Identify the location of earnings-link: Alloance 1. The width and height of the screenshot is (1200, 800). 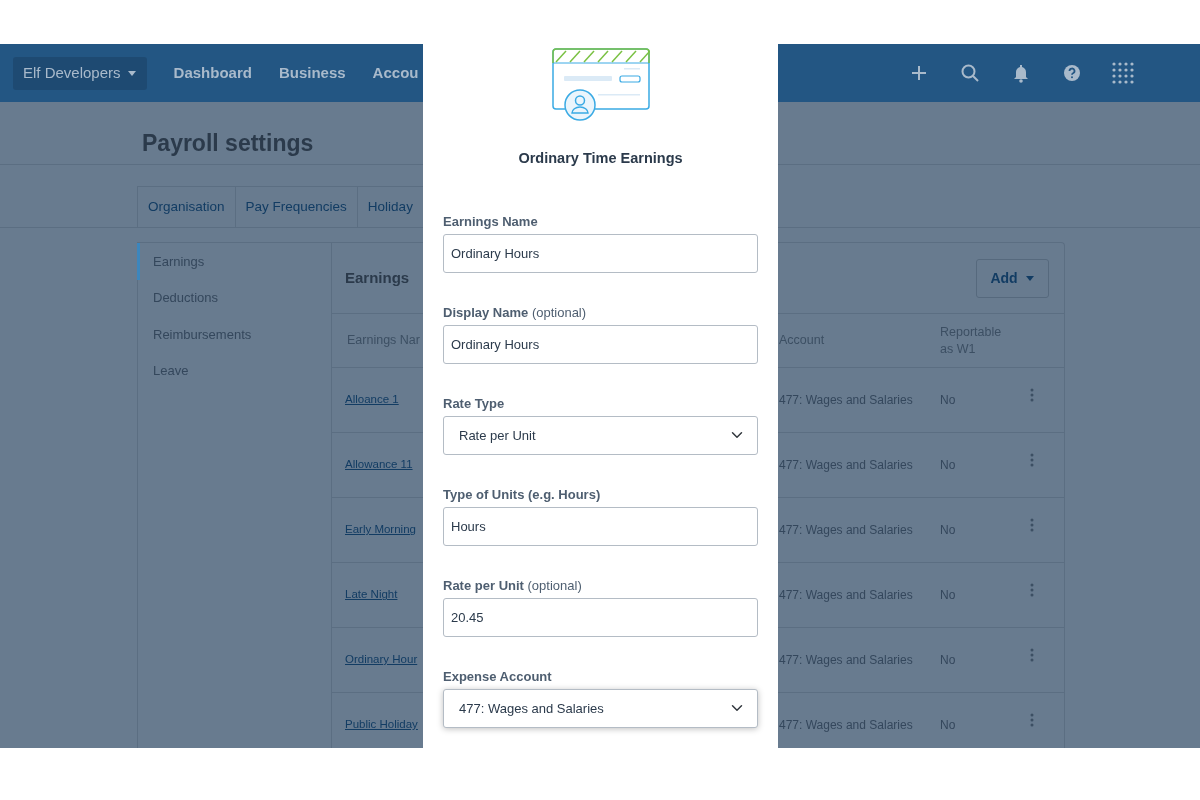
(365, 400).